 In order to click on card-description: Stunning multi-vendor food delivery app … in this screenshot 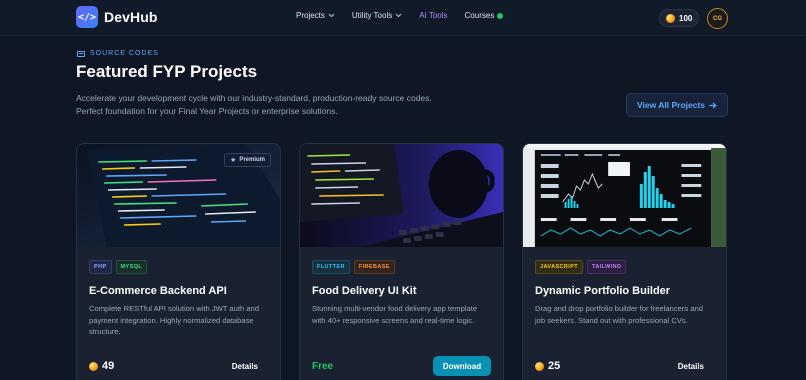, I will do `click(395, 314)`.